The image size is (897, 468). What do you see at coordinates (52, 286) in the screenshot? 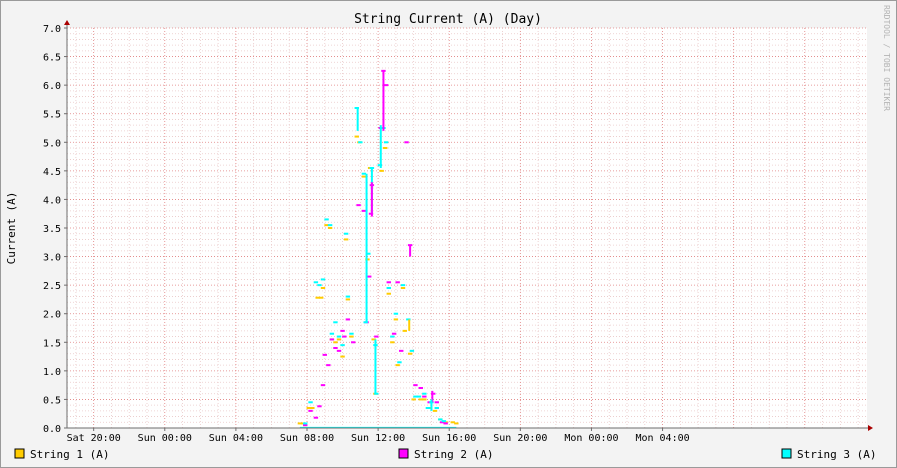
I see `y-tick-label: 2.5` at bounding box center [52, 286].